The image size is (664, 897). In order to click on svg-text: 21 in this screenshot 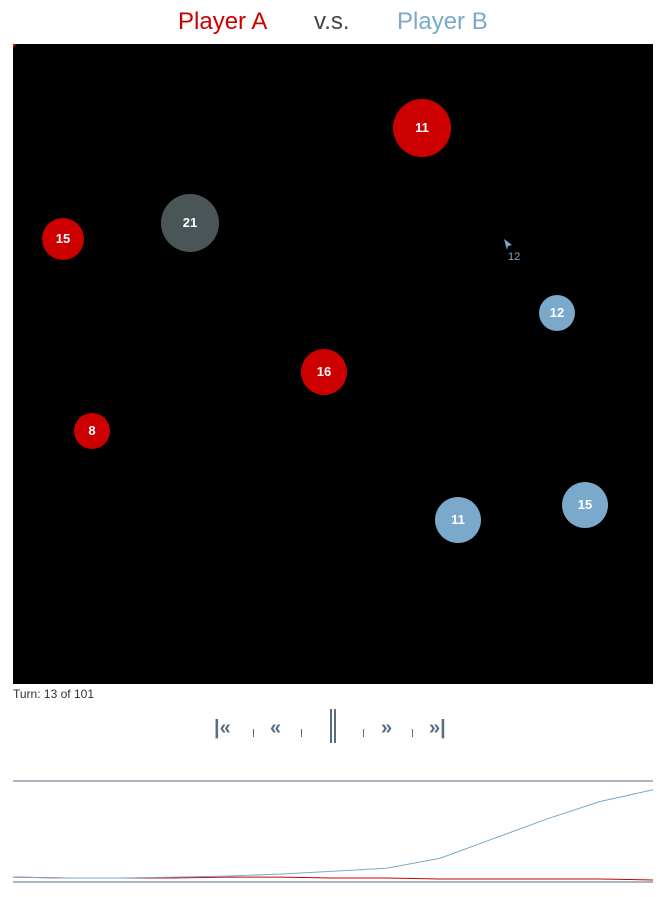, I will do `click(190, 222)`.